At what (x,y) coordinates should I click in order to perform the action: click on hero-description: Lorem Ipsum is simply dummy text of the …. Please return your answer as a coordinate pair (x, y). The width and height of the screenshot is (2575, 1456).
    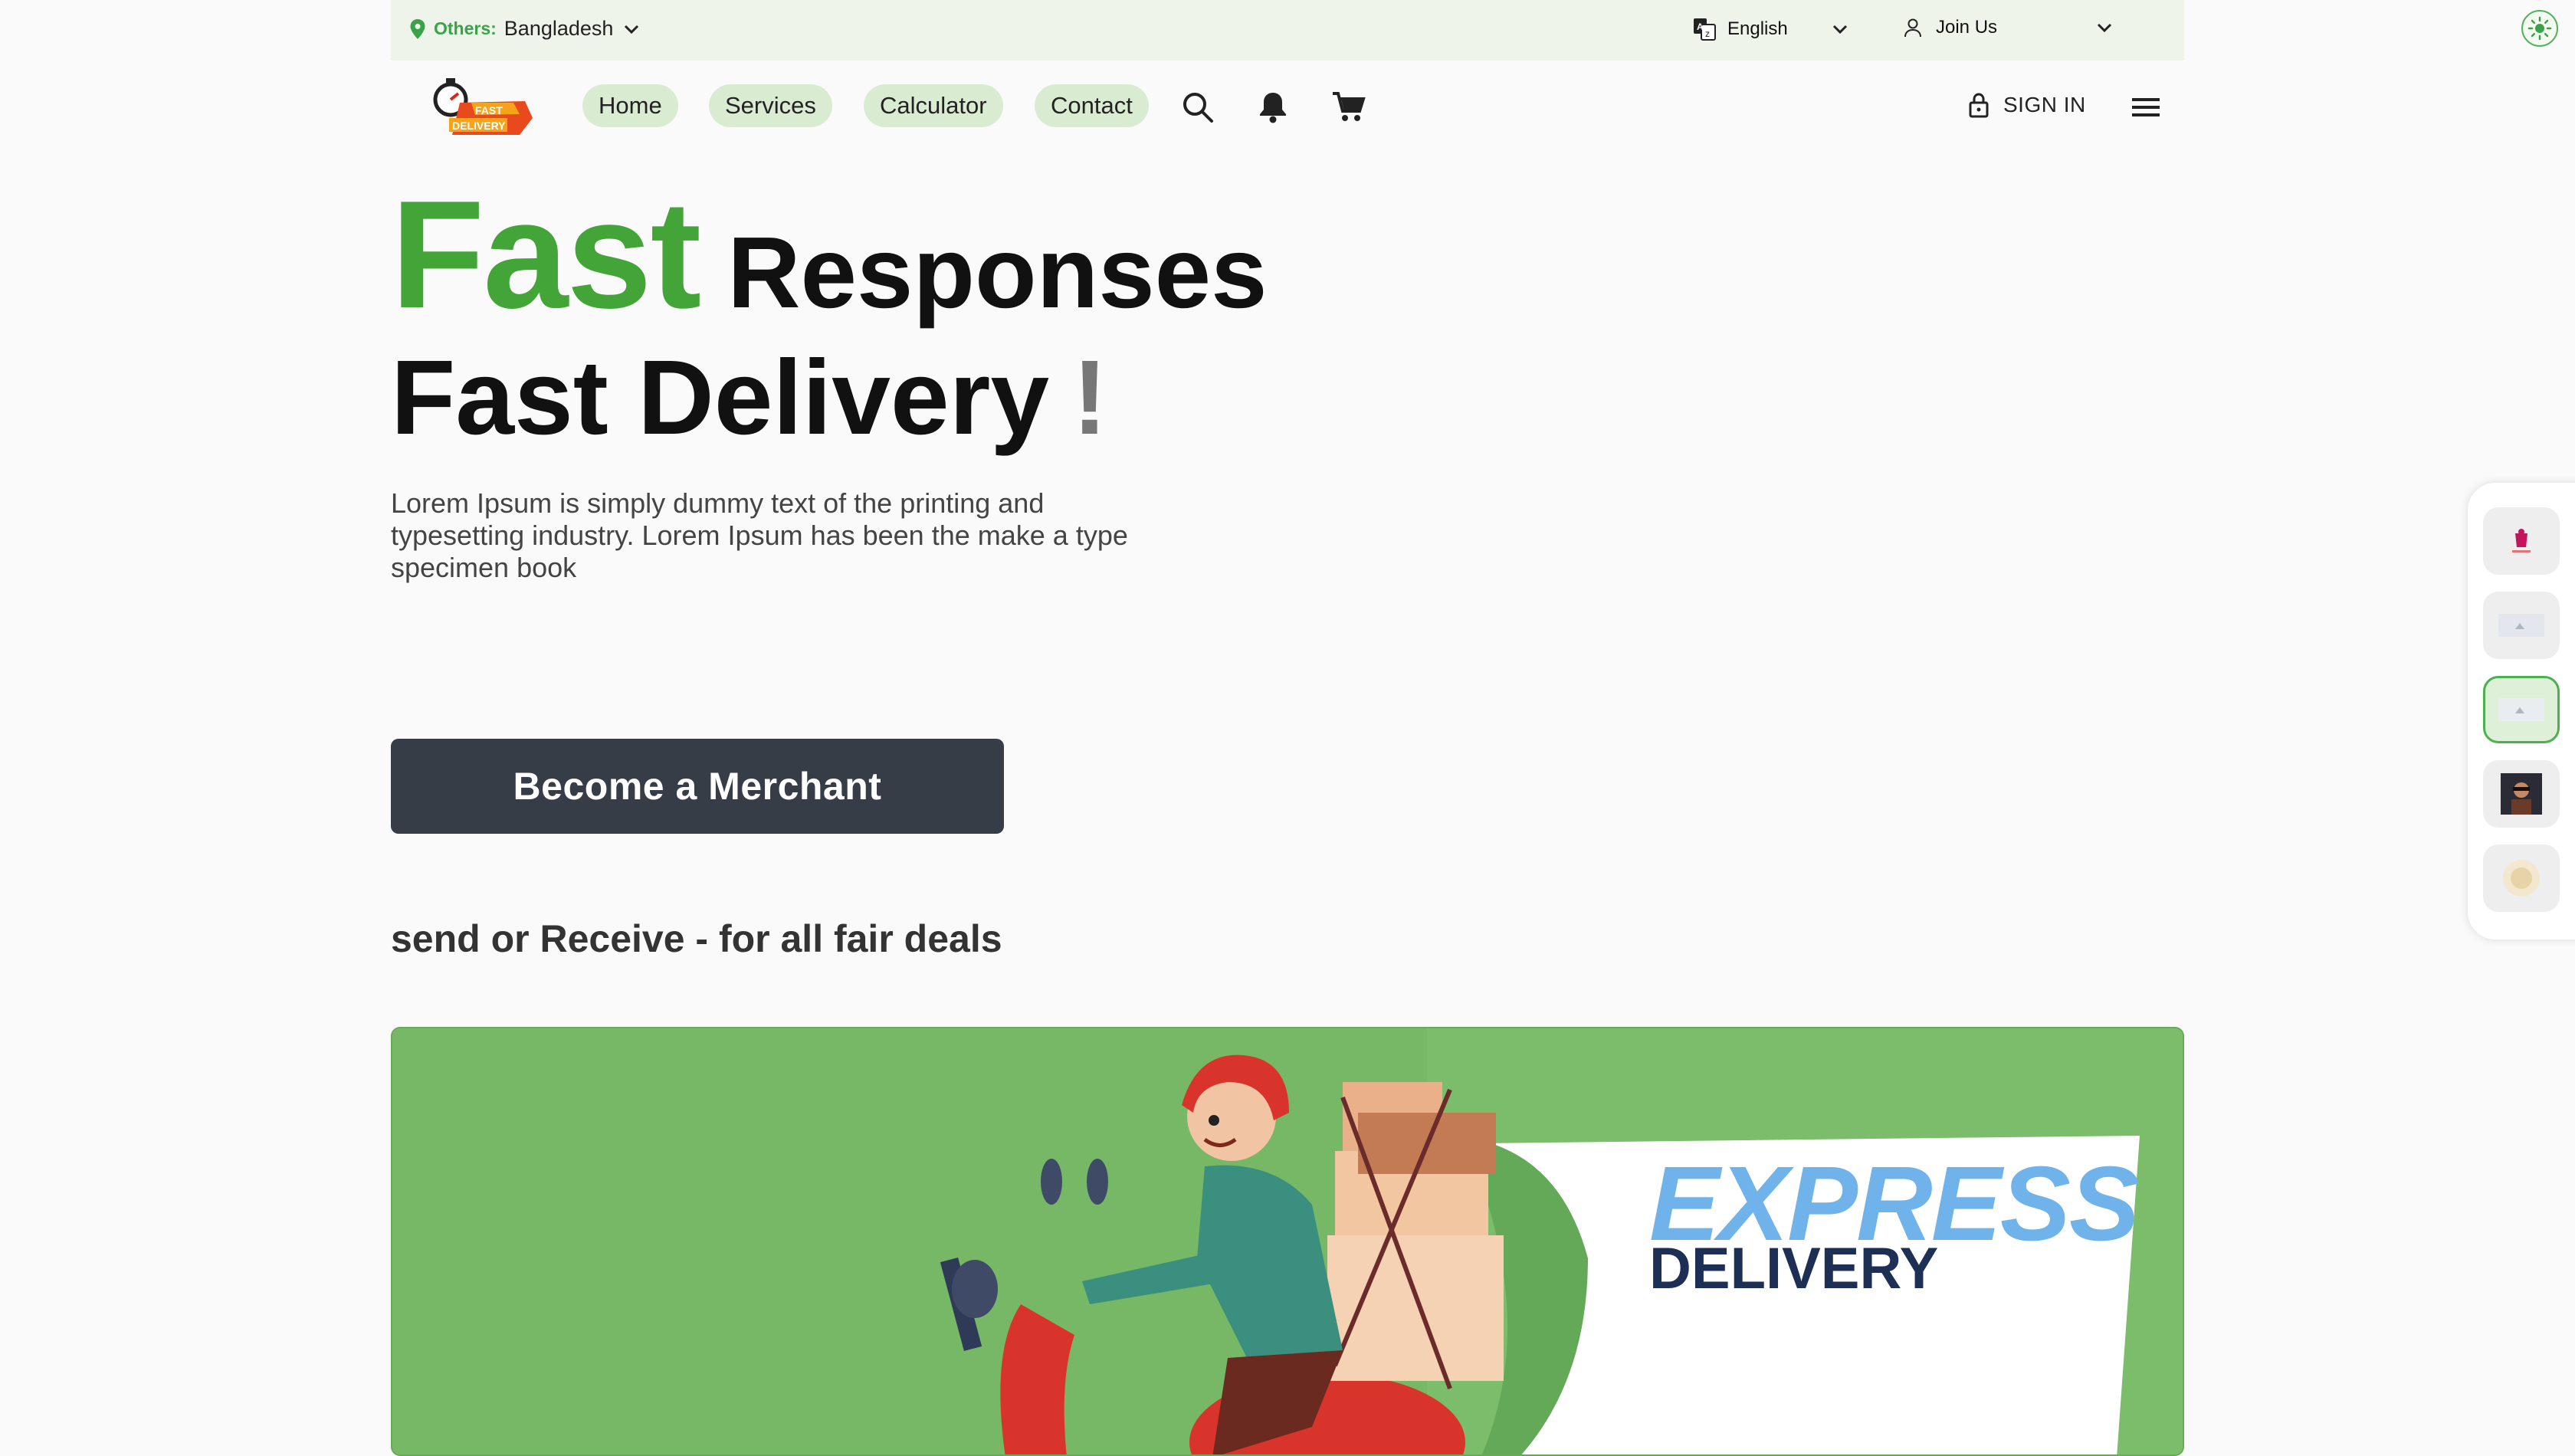
    Looking at the image, I should click on (760, 535).